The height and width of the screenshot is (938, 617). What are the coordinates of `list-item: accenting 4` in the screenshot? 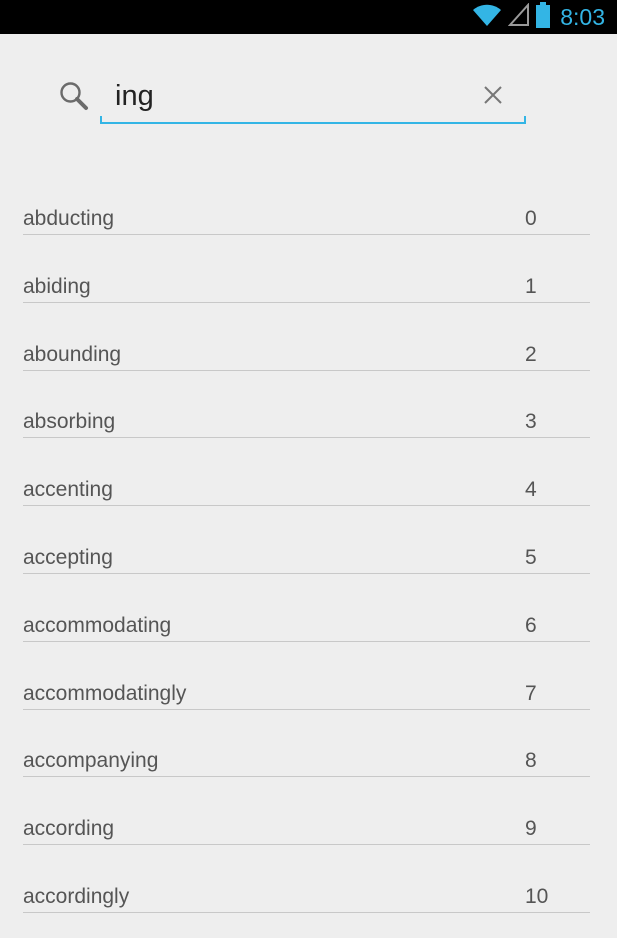 It's located at (308, 490).